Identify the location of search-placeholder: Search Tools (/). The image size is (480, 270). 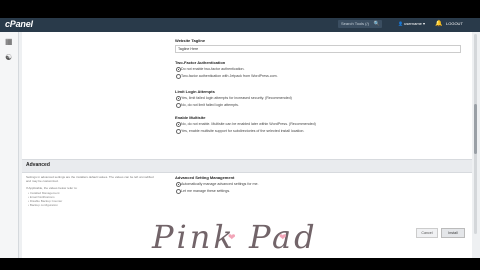
(355, 23).